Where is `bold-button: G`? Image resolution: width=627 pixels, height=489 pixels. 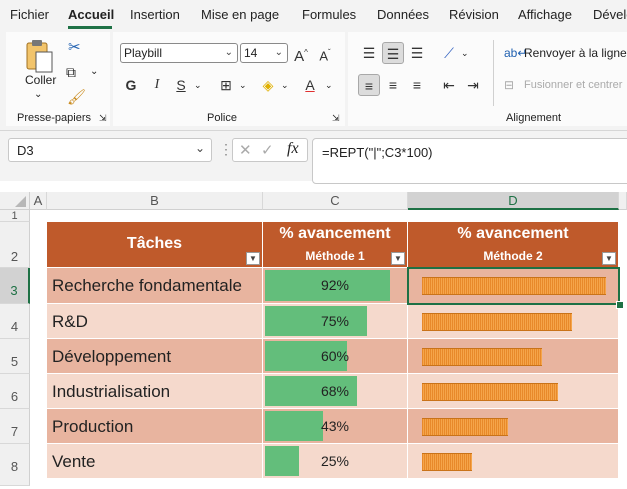
bold-button: G is located at coordinates (131, 85).